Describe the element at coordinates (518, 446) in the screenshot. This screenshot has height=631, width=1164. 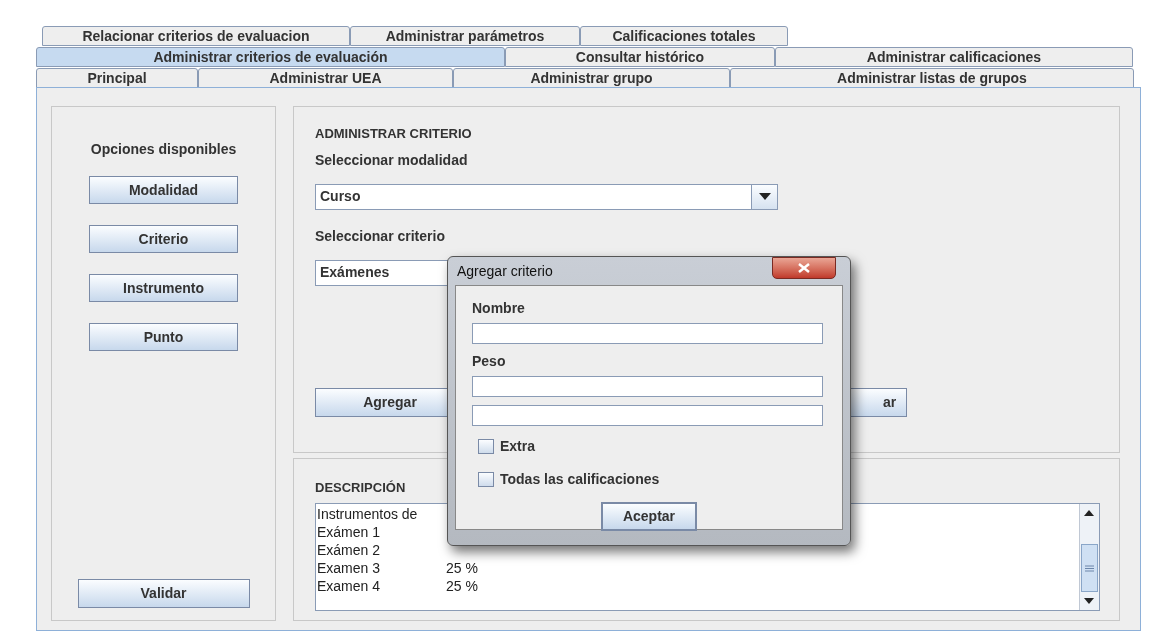
I see `checkbox-label: Extra` at that location.